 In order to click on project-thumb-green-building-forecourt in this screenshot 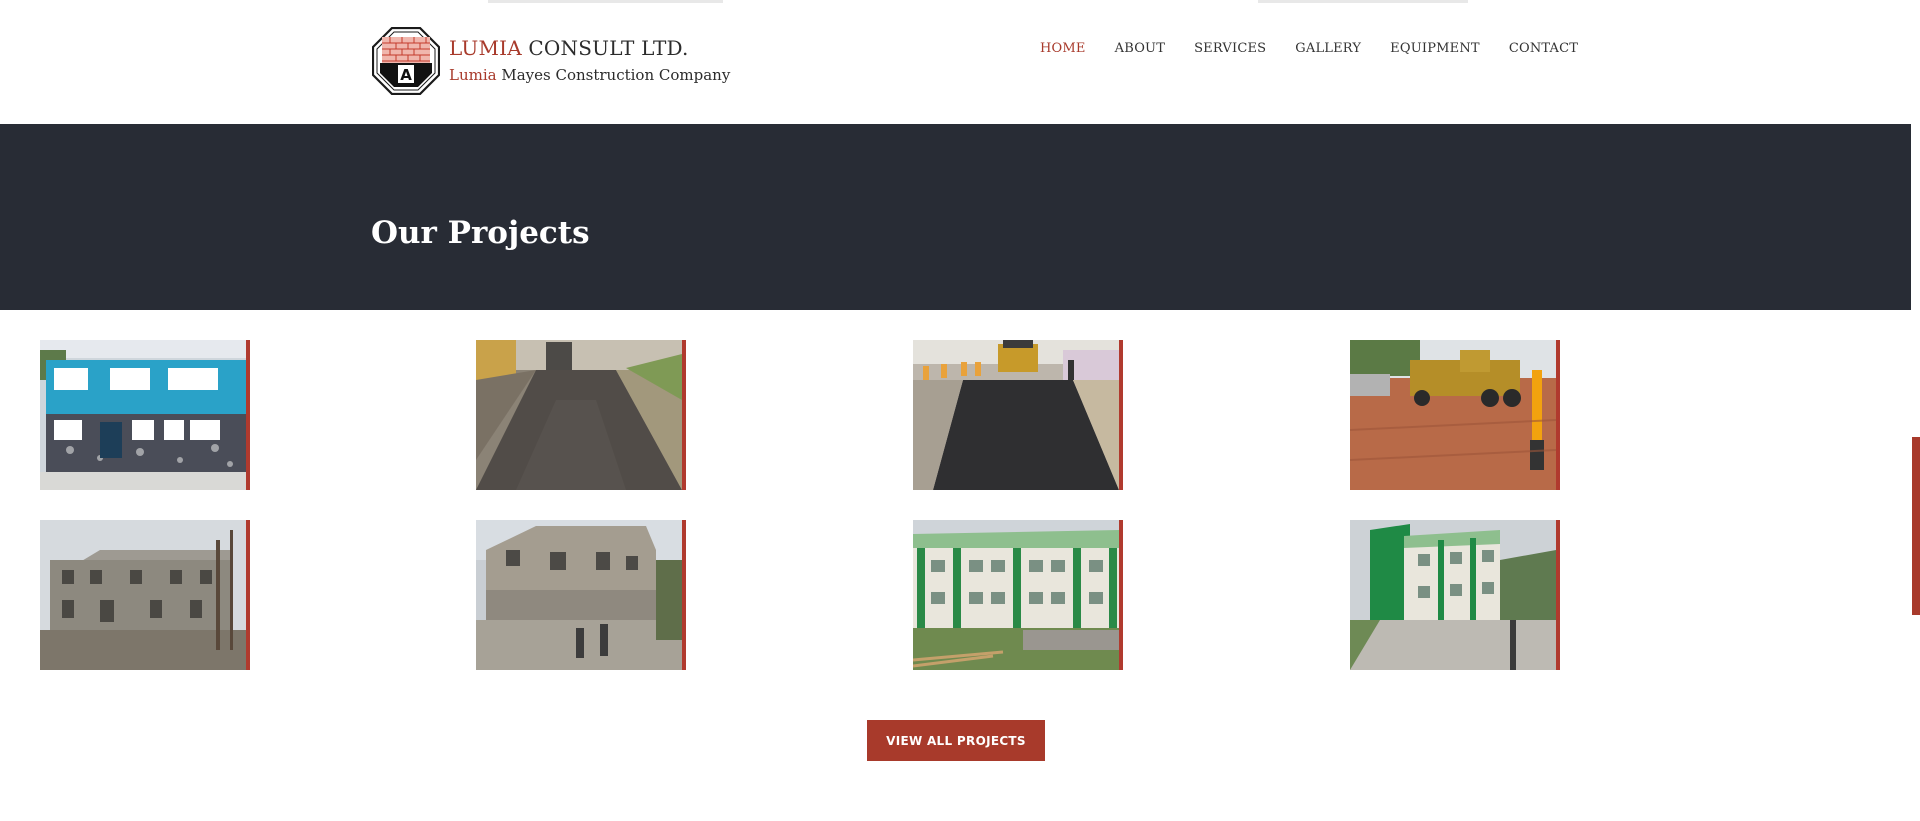, I will do `click(1455, 595)`.